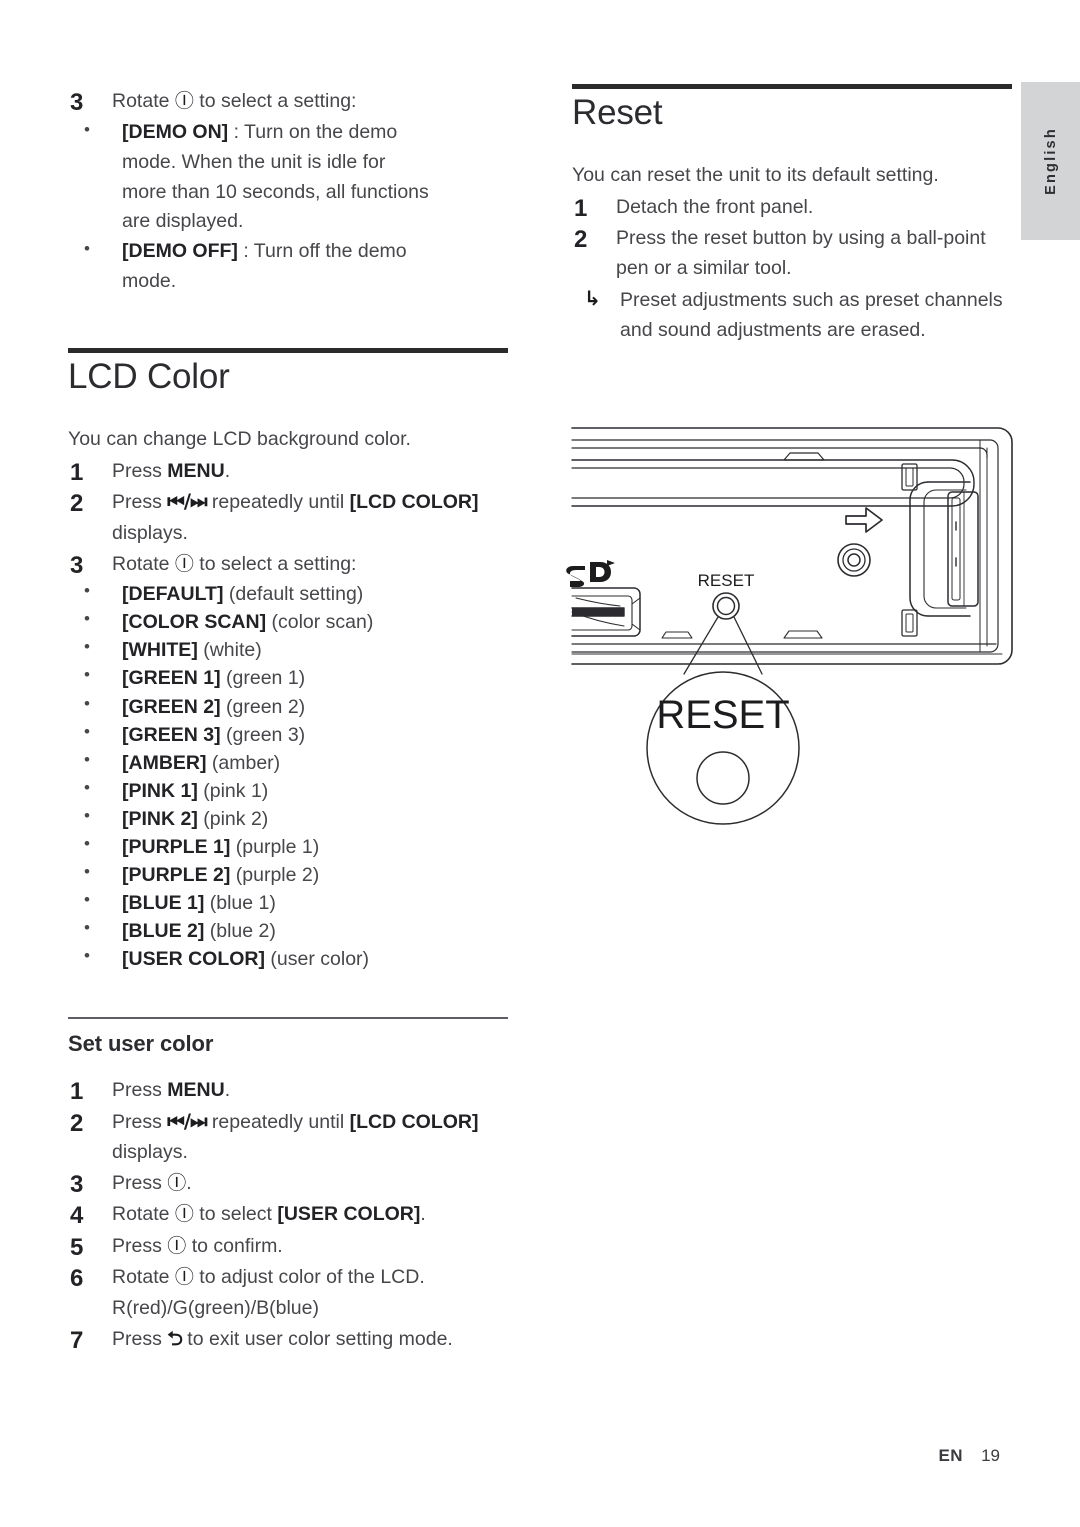 Image resolution: width=1080 pixels, height=1527 pixels. I want to click on option-desc: (default setting), so click(296, 594).